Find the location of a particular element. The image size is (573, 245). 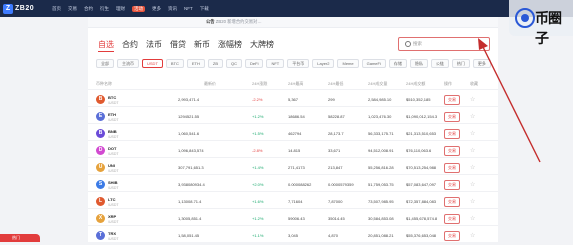

filter-chip: GameFi is located at coordinates (373, 63).